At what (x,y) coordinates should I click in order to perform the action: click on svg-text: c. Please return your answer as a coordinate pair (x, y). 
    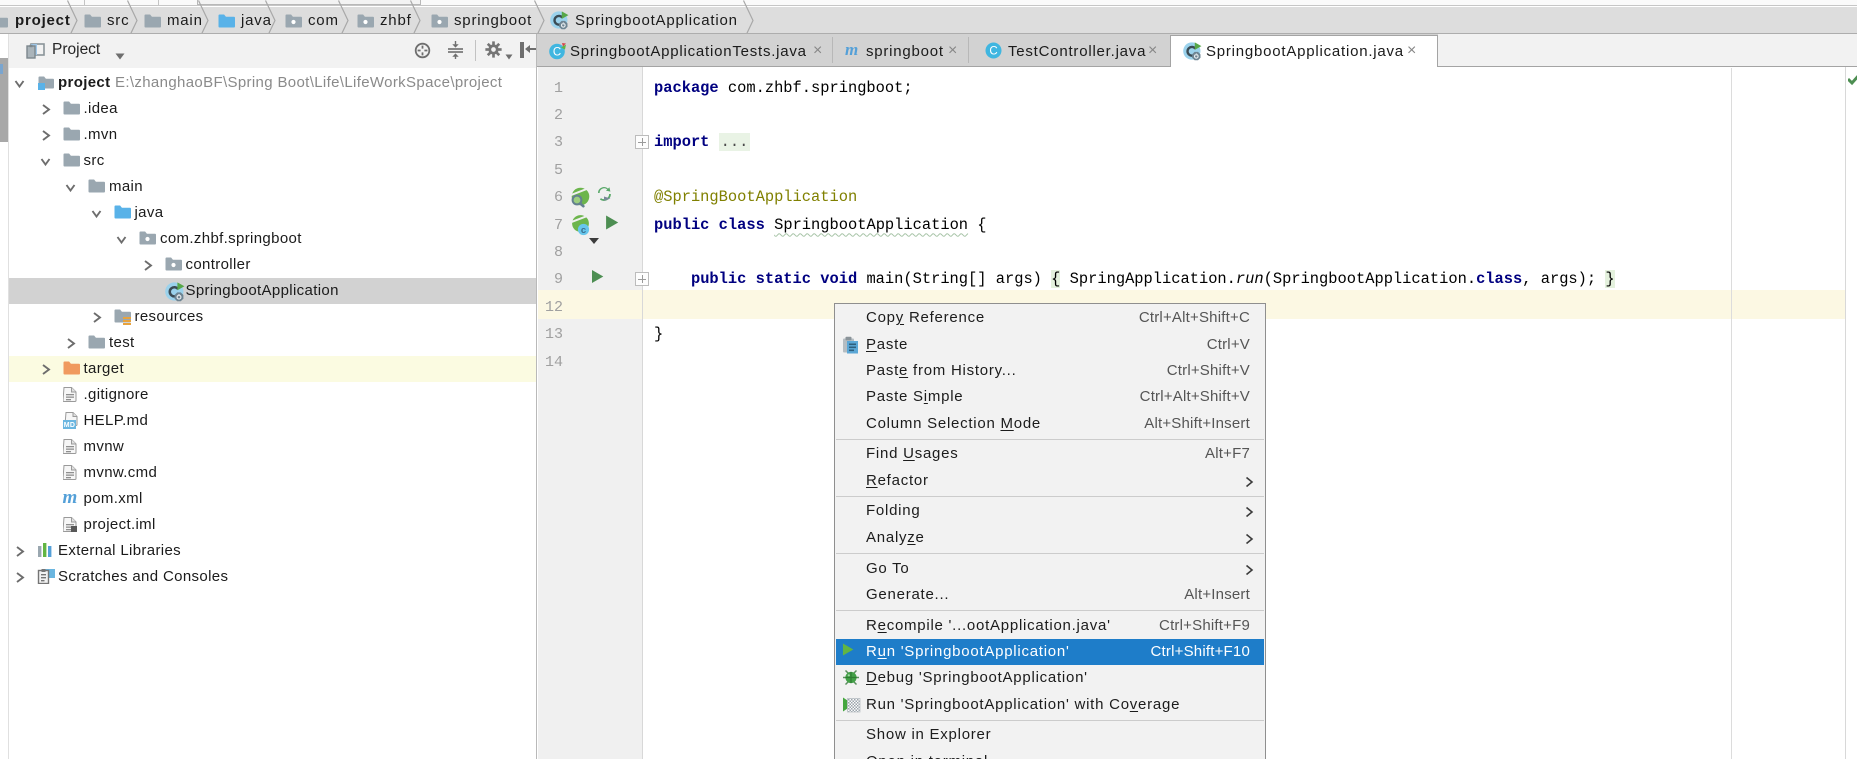
    Looking at the image, I should click on (583, 230).